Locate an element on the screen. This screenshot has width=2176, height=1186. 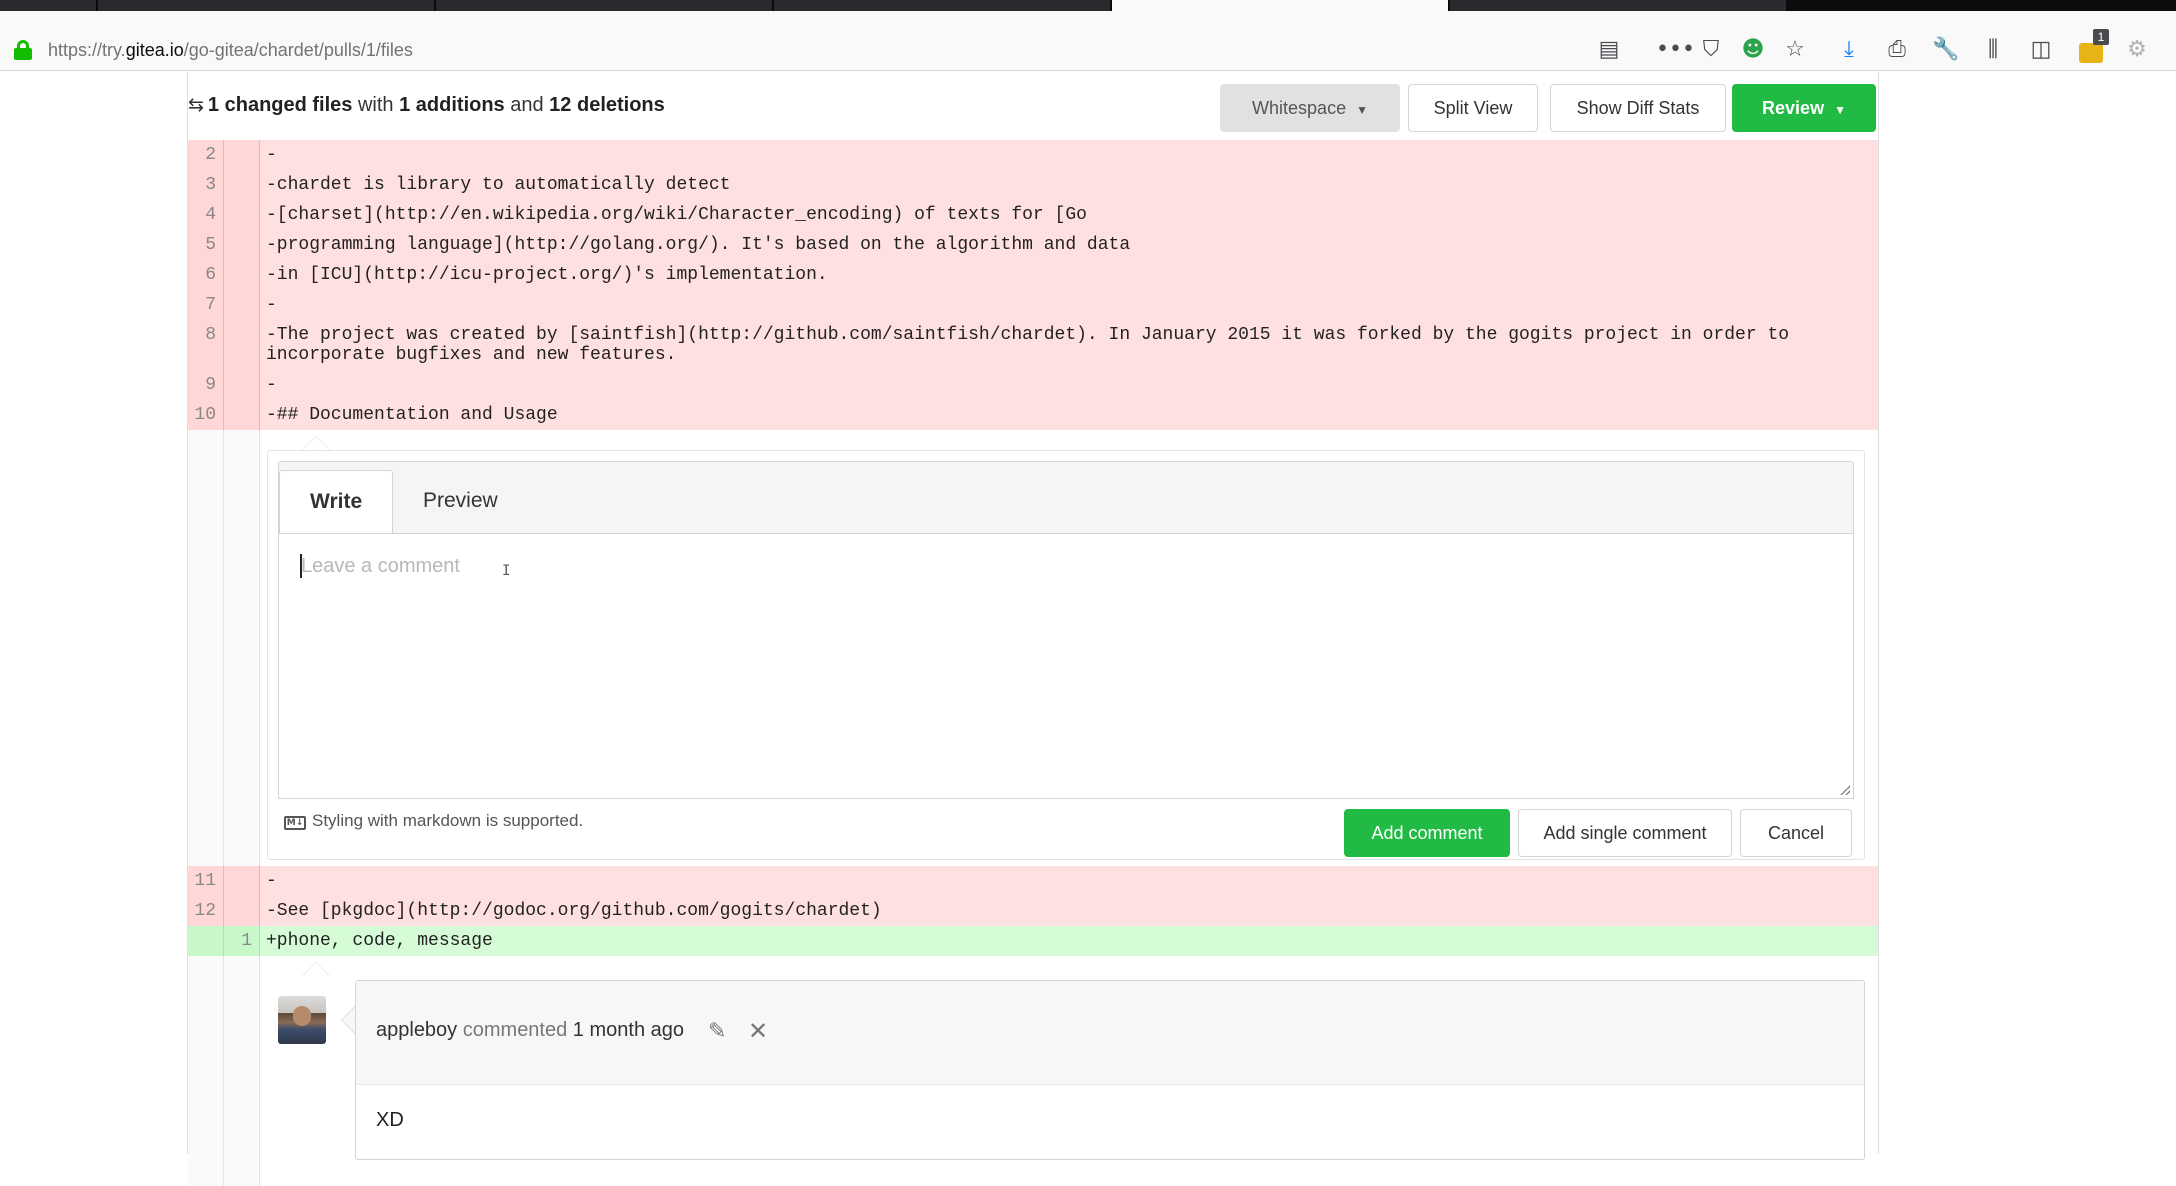
old-line-number: 2 is located at coordinates (206, 155).